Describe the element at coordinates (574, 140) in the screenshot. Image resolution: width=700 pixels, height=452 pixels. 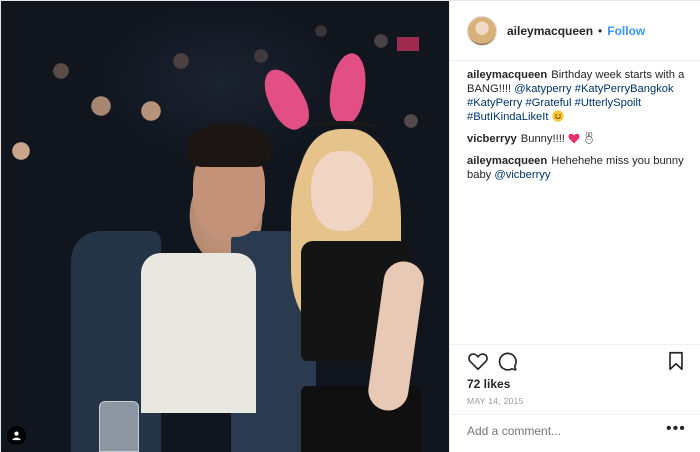
I see `heart-emoji-icon` at that location.